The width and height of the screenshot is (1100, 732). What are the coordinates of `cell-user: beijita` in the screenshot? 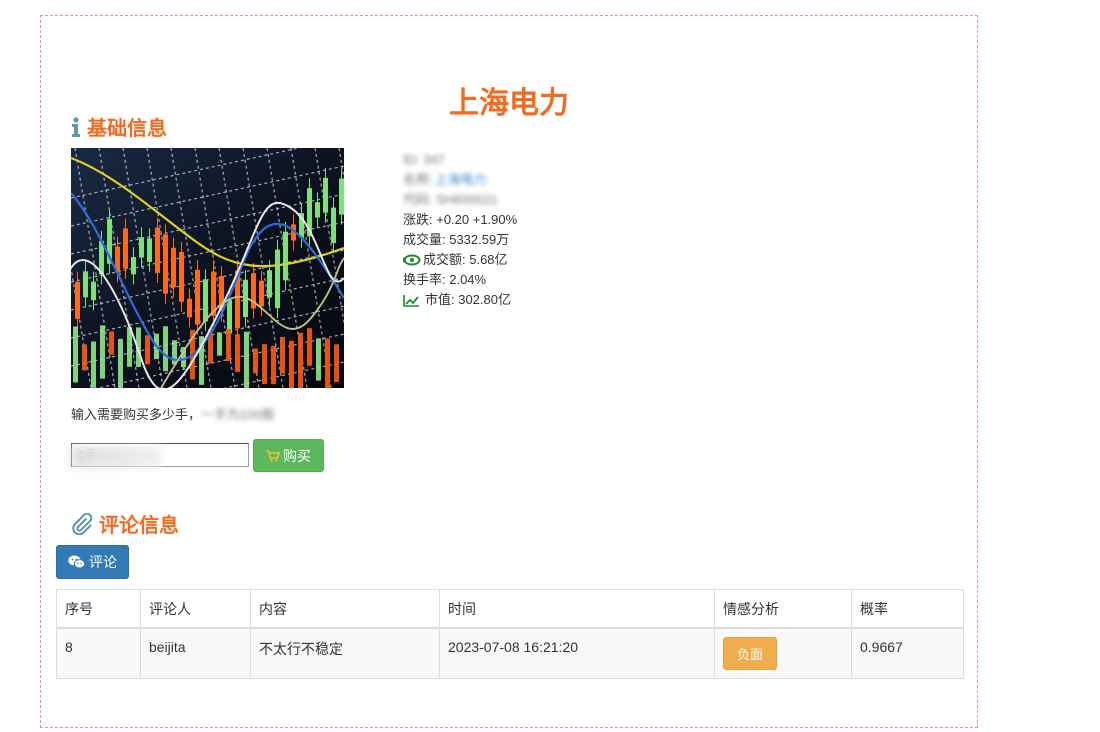 It's located at (195, 653).